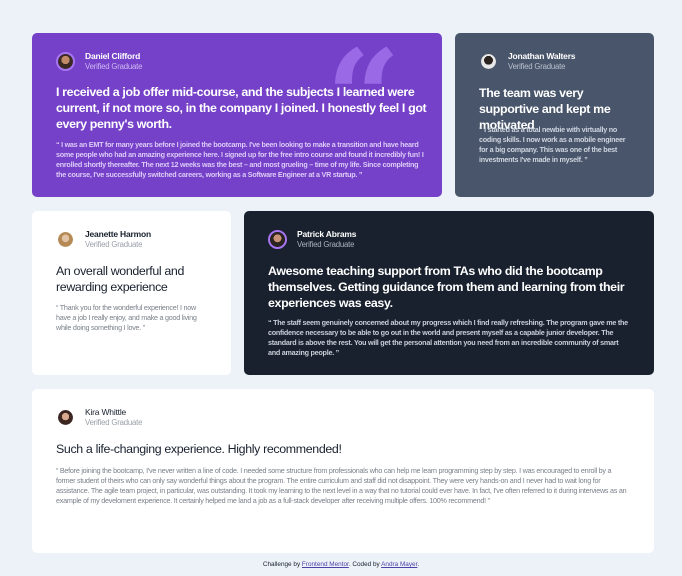 The image size is (682, 576). Describe the element at coordinates (542, 56) in the screenshot. I see `author-name: Jonathan Walters` at that location.